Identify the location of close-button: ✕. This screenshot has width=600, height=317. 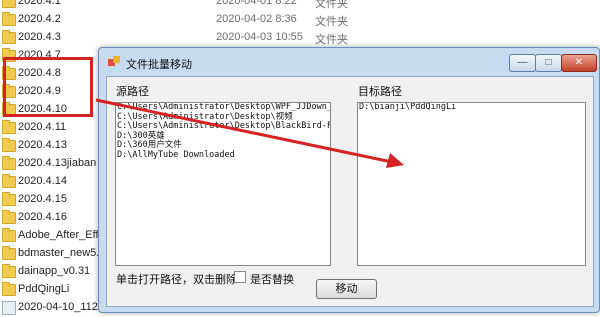
(579, 63).